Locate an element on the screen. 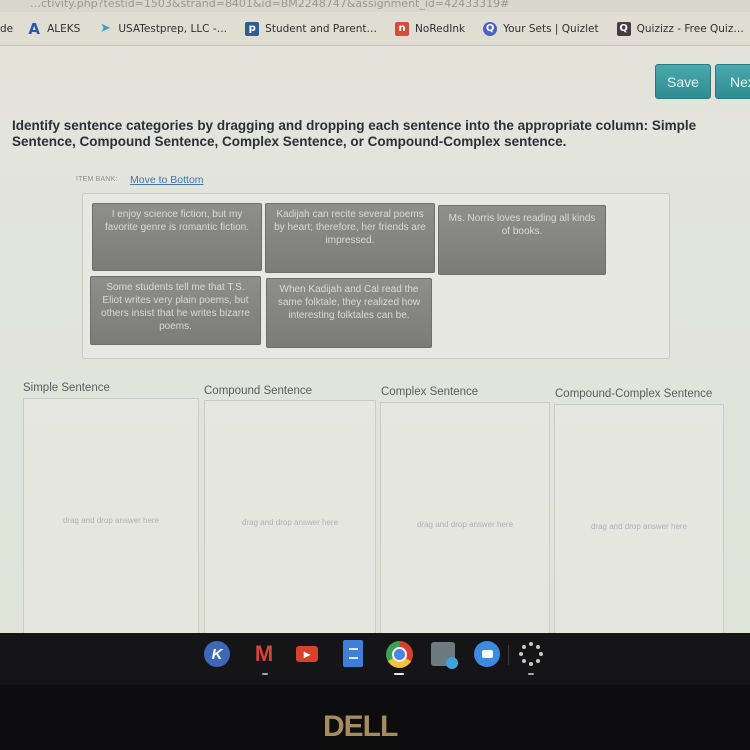 This screenshot has width=750, height=750. shelf-divider is located at coordinates (508, 655).